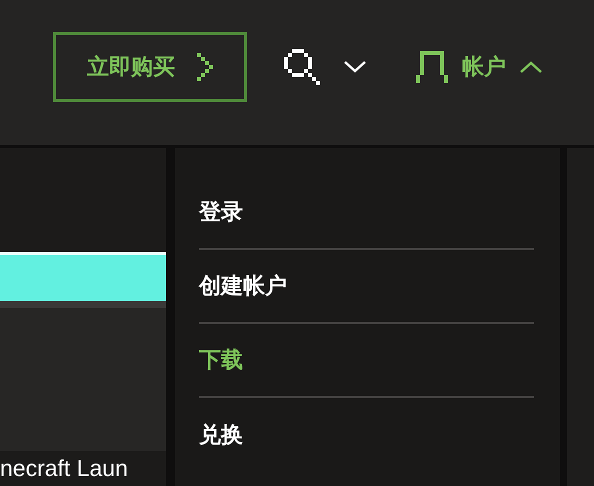  What do you see at coordinates (531, 66) in the screenshot?
I see `chevron-up-icon` at bounding box center [531, 66].